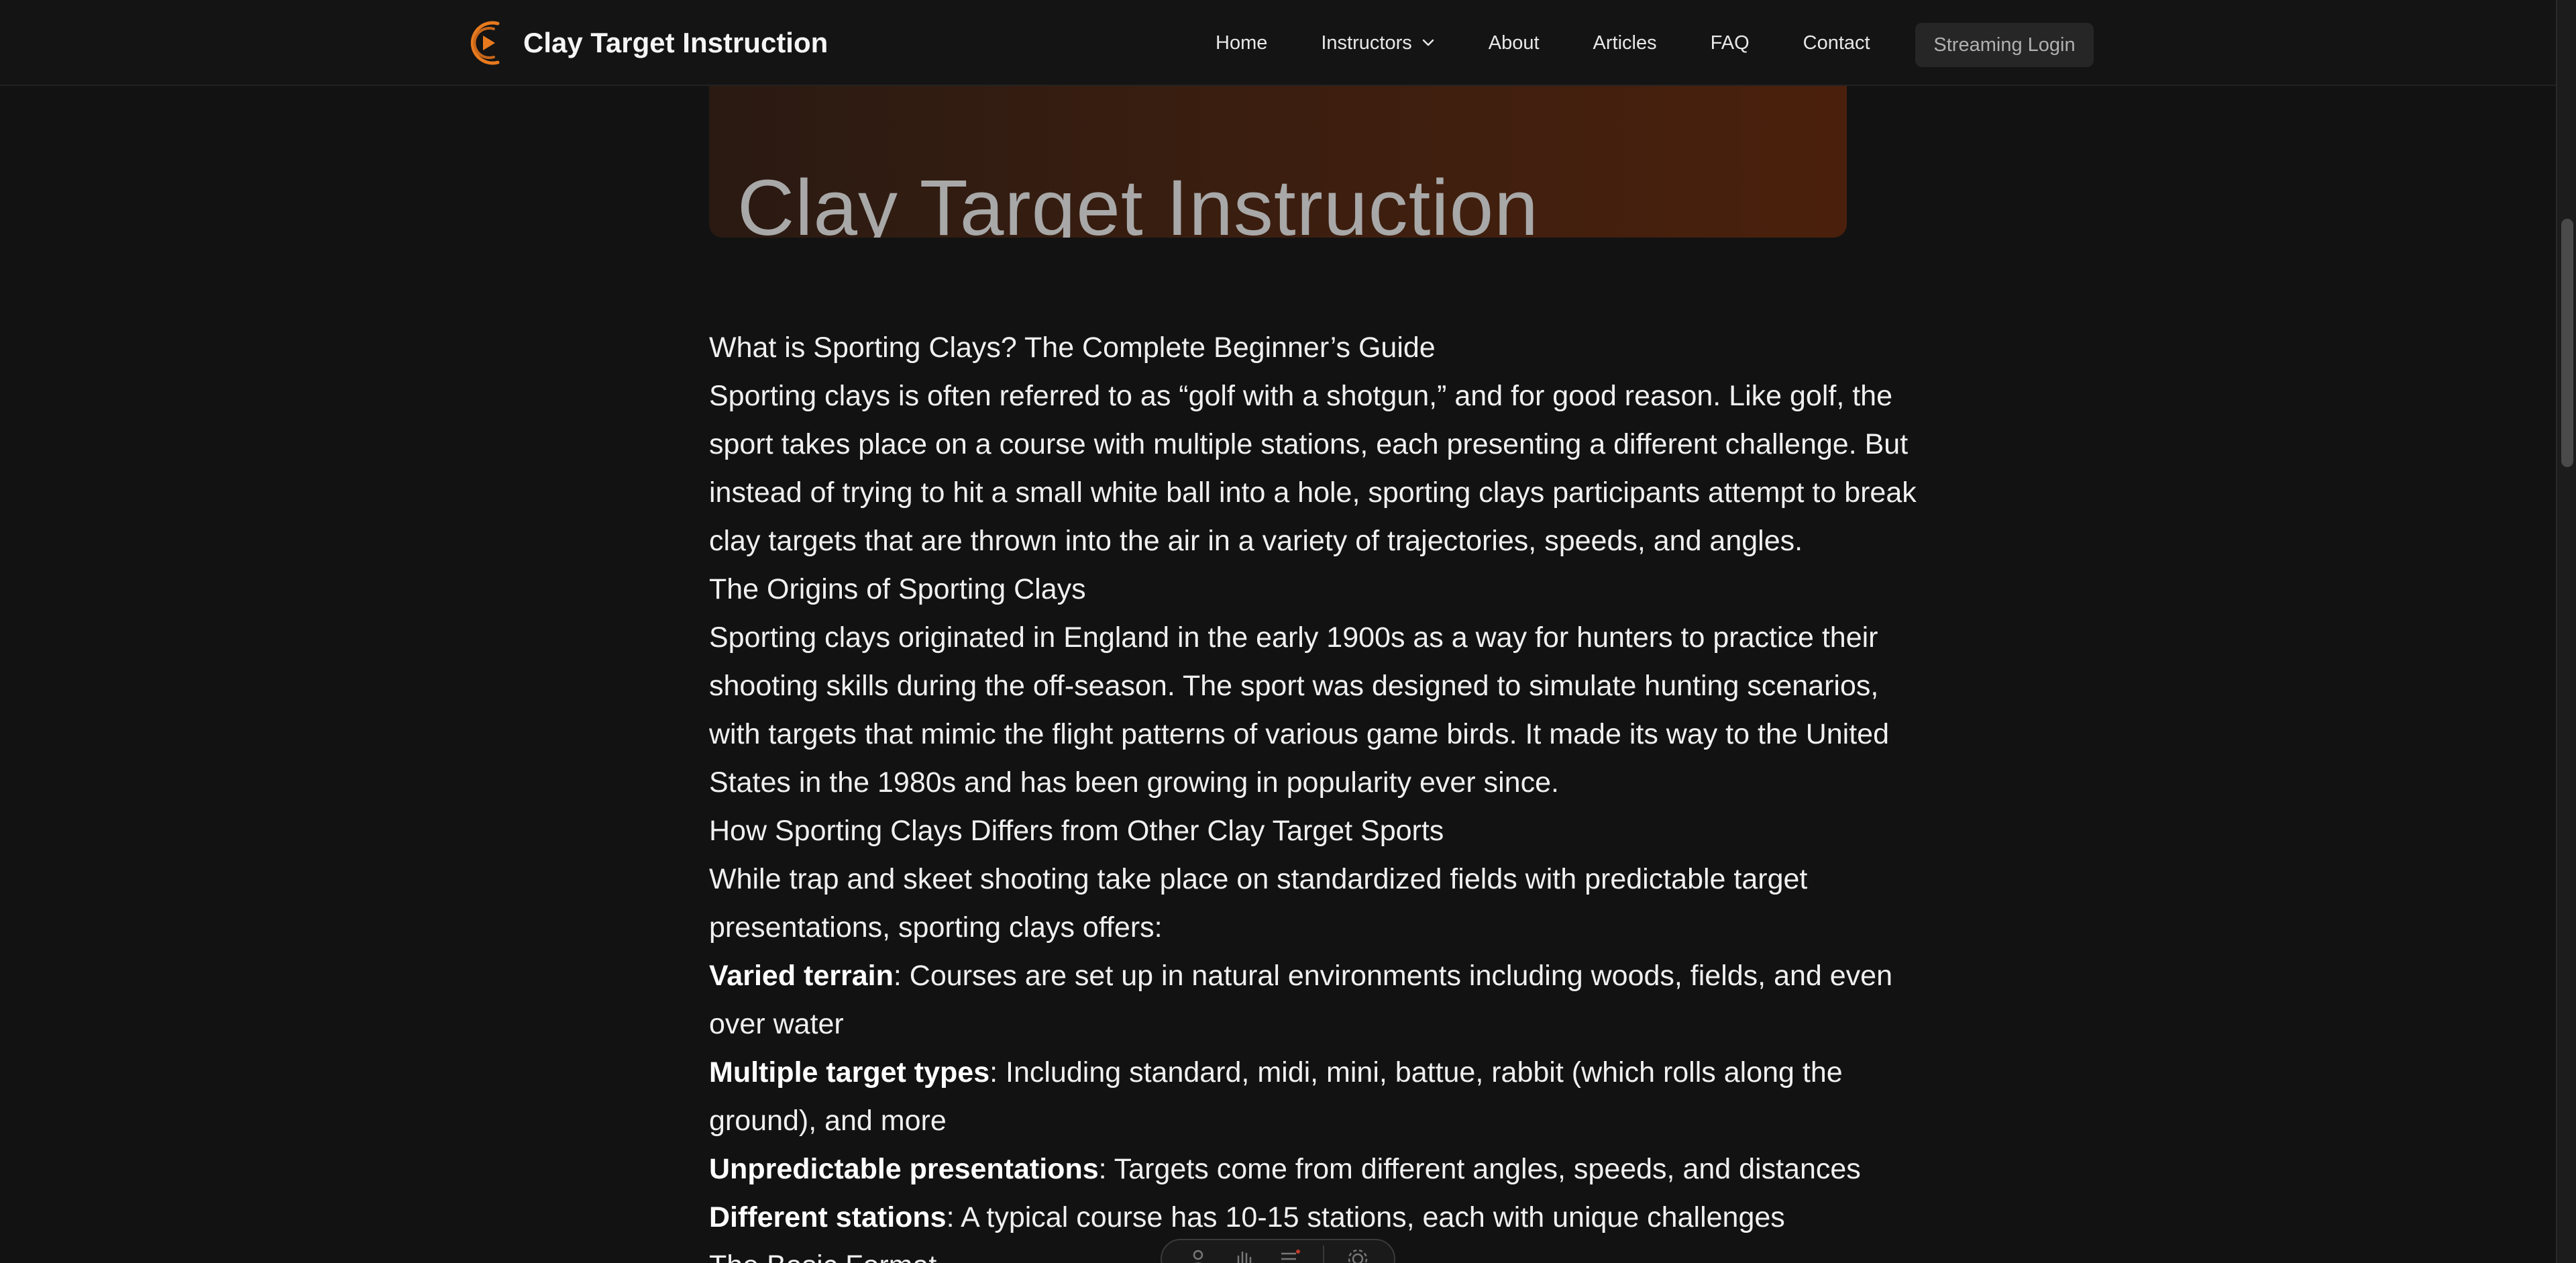 The width and height of the screenshot is (2576, 1263). Describe the element at coordinates (801, 976) in the screenshot. I see `feature-term: Varied terrain` at that location.